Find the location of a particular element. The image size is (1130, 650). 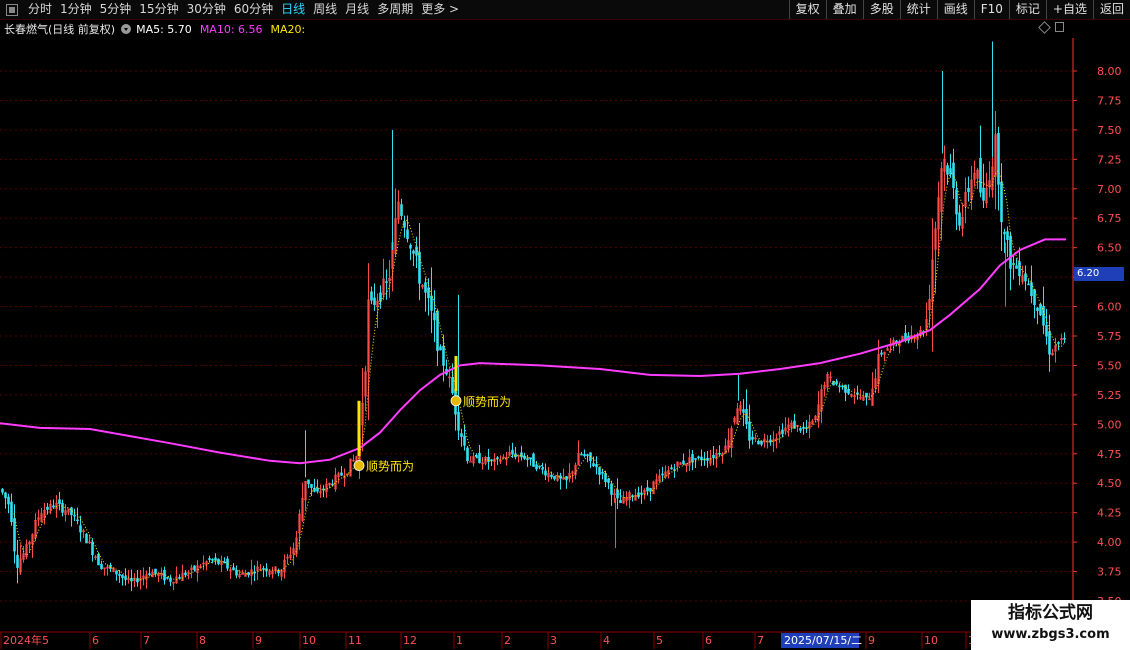

date-tick-label: 9 is located at coordinates (258, 640).